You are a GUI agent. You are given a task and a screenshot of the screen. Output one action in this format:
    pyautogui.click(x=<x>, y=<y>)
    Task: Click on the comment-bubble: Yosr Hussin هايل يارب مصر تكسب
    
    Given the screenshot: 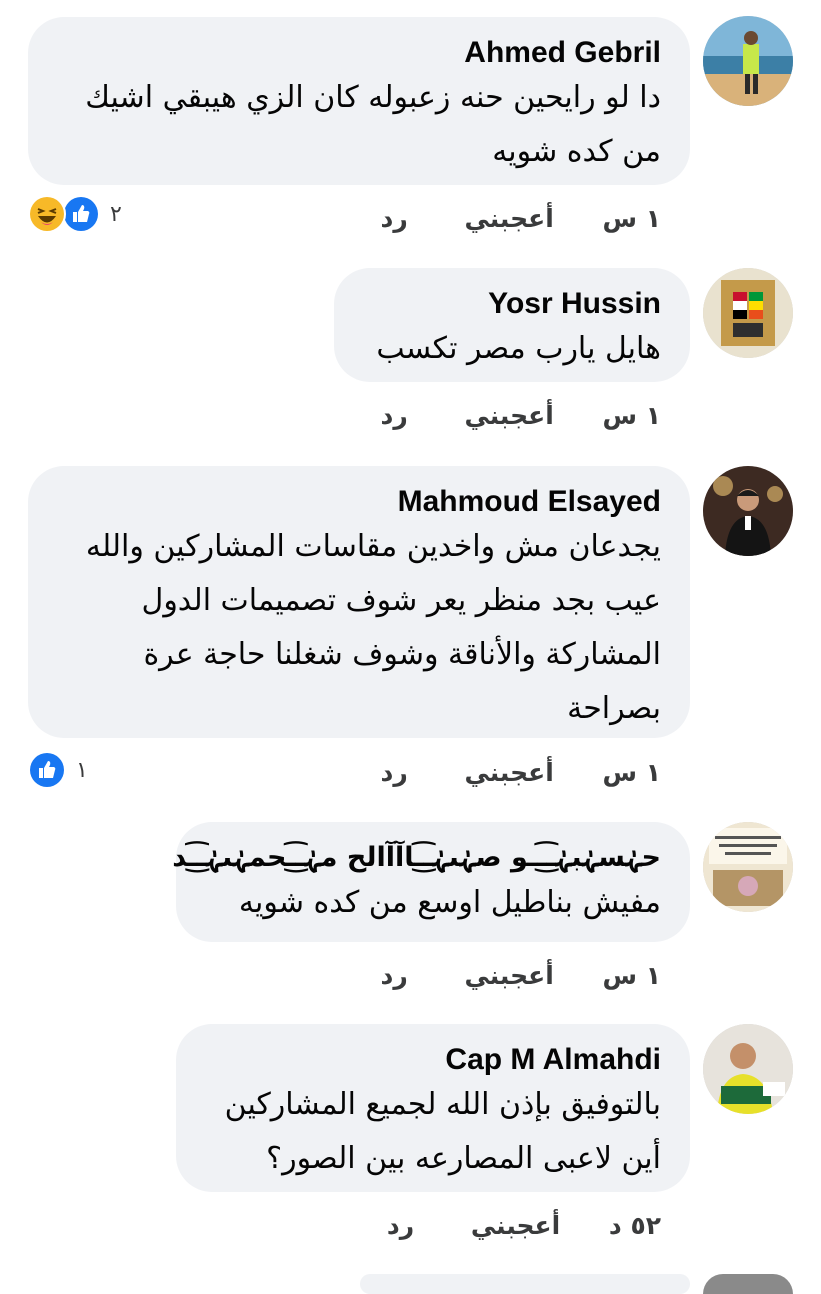 What is the action you would take?
    pyautogui.click(x=512, y=325)
    